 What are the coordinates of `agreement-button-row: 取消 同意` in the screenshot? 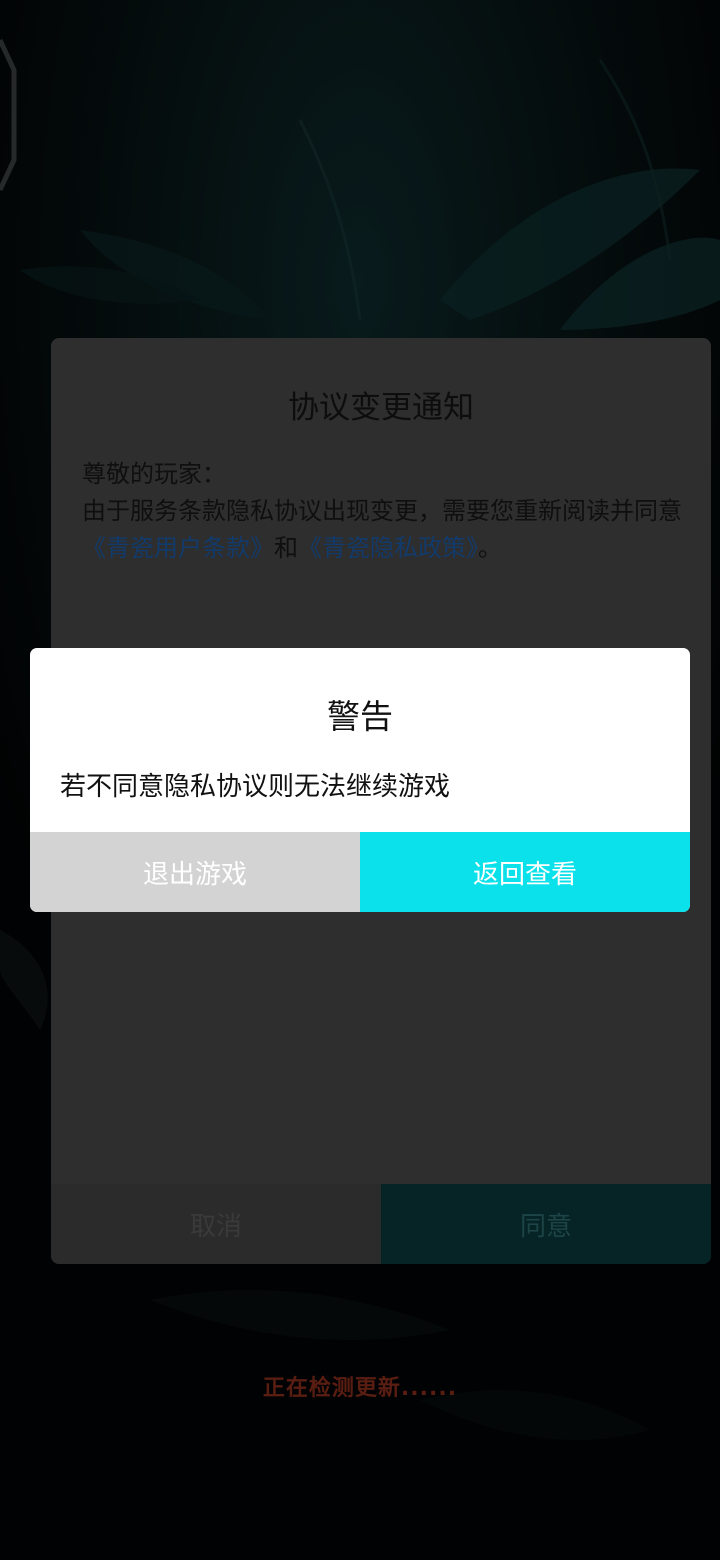 It's located at (381, 1224).